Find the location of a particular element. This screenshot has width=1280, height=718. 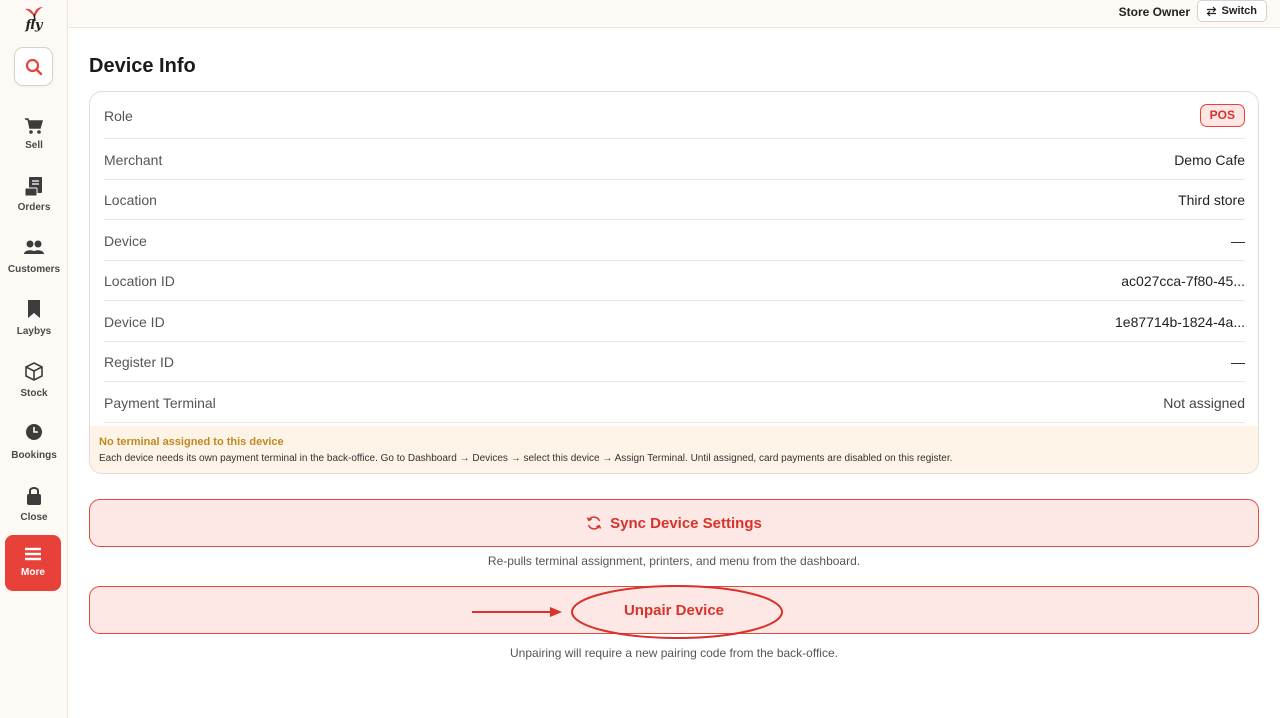

sidebar-item-label: Customers is located at coordinates (34, 269).